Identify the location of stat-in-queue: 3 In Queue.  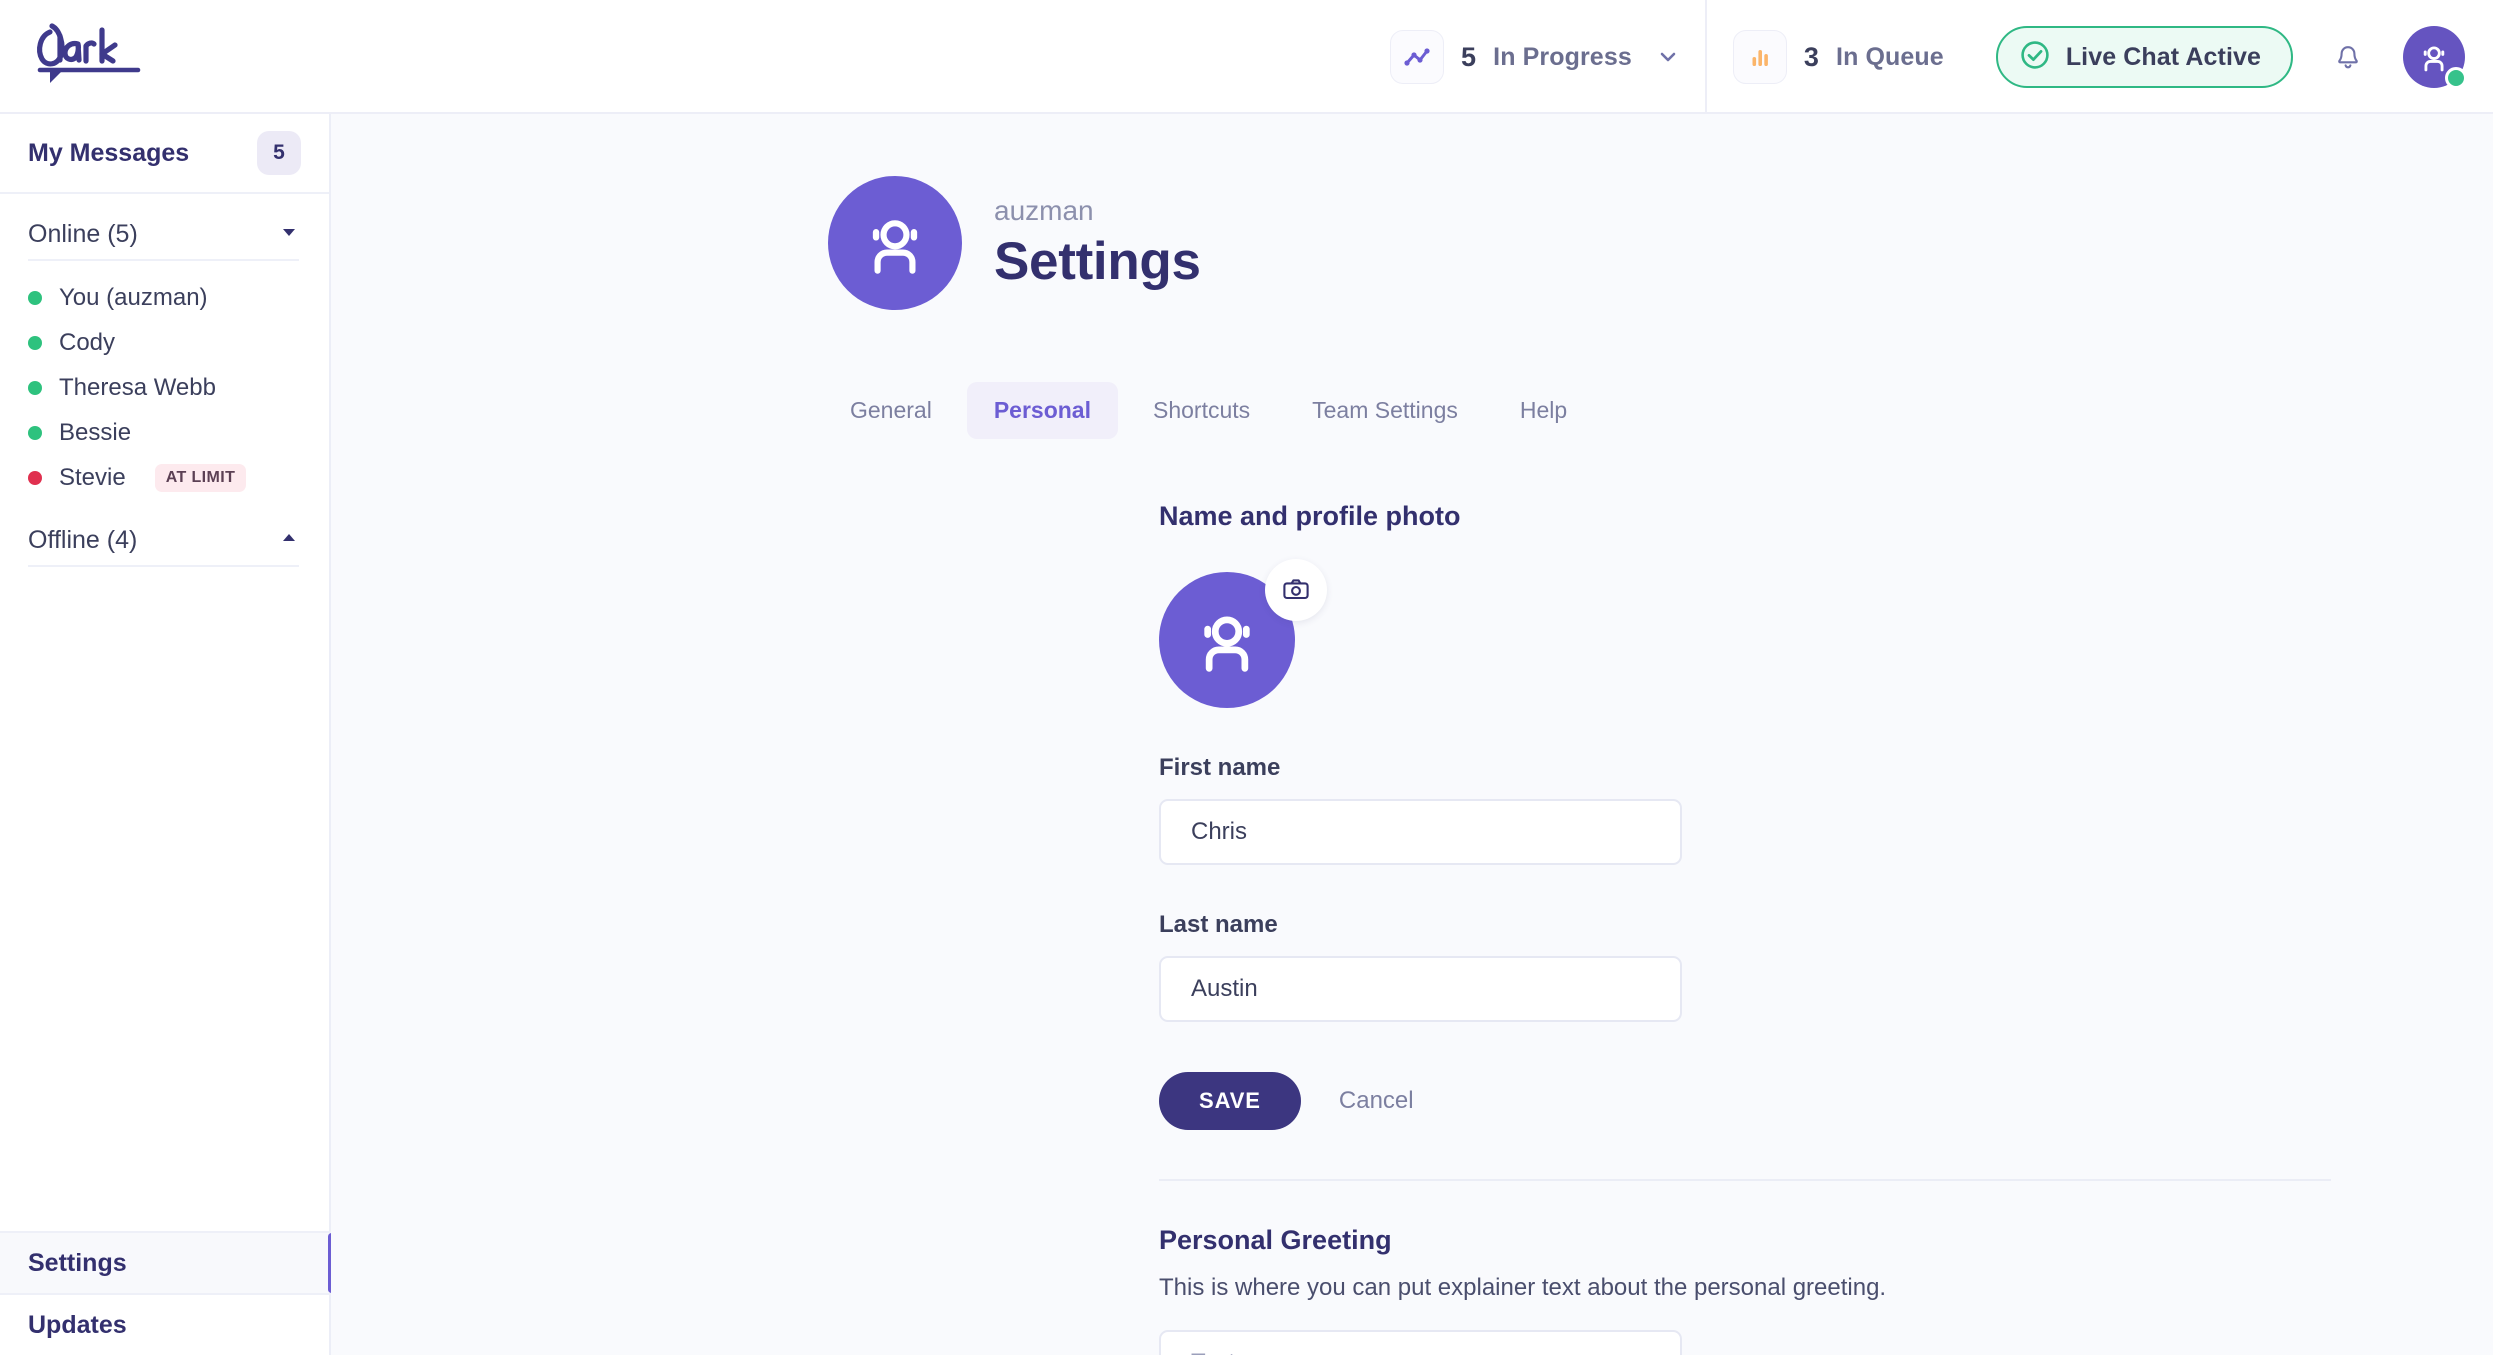
(1838, 57).